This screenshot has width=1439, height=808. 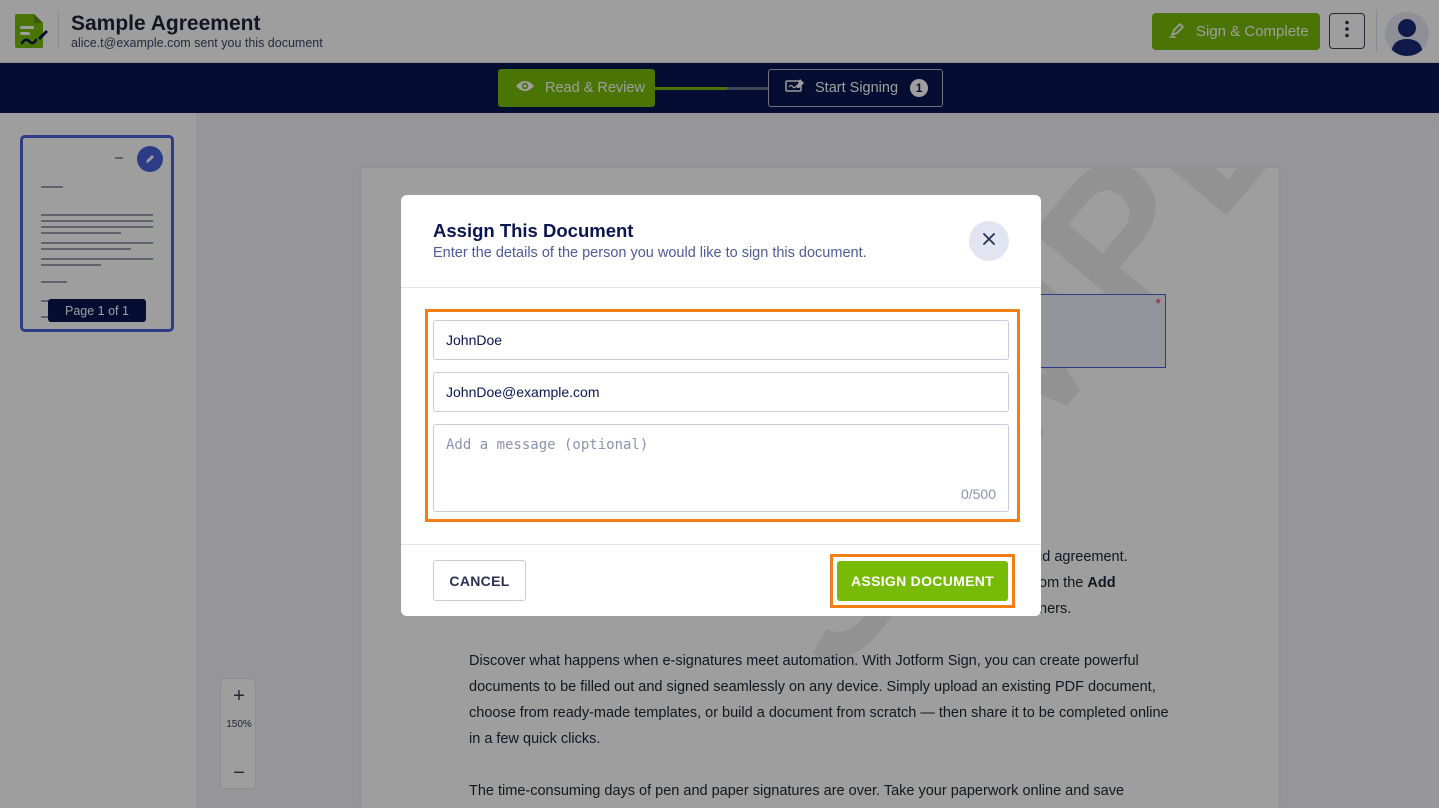 What do you see at coordinates (533, 230) in the screenshot?
I see `dialog-title: Assign This Document` at bounding box center [533, 230].